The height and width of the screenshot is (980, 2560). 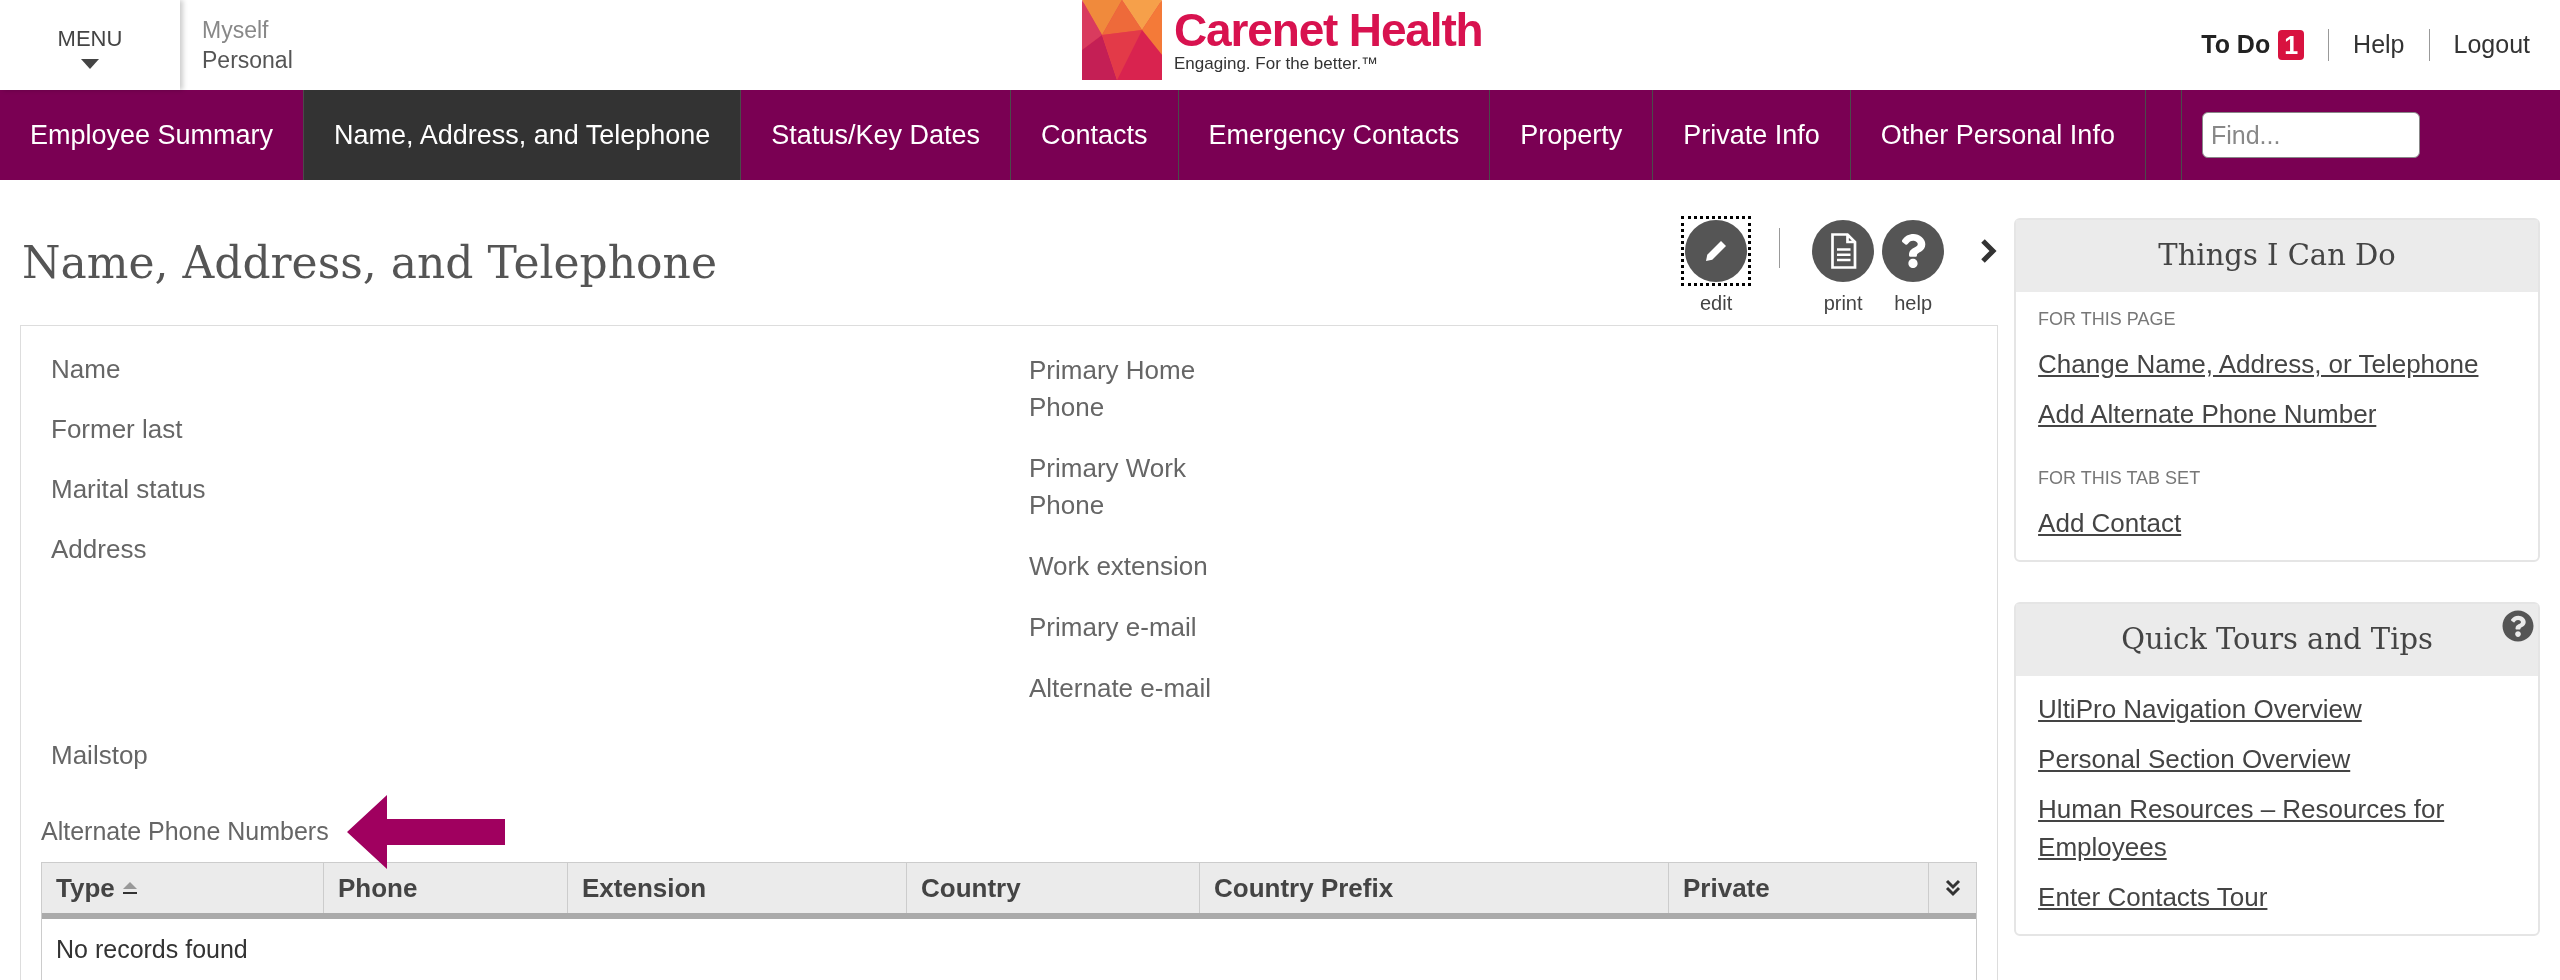 What do you see at coordinates (737, 888) in the screenshot?
I see `column-header: Extension` at bounding box center [737, 888].